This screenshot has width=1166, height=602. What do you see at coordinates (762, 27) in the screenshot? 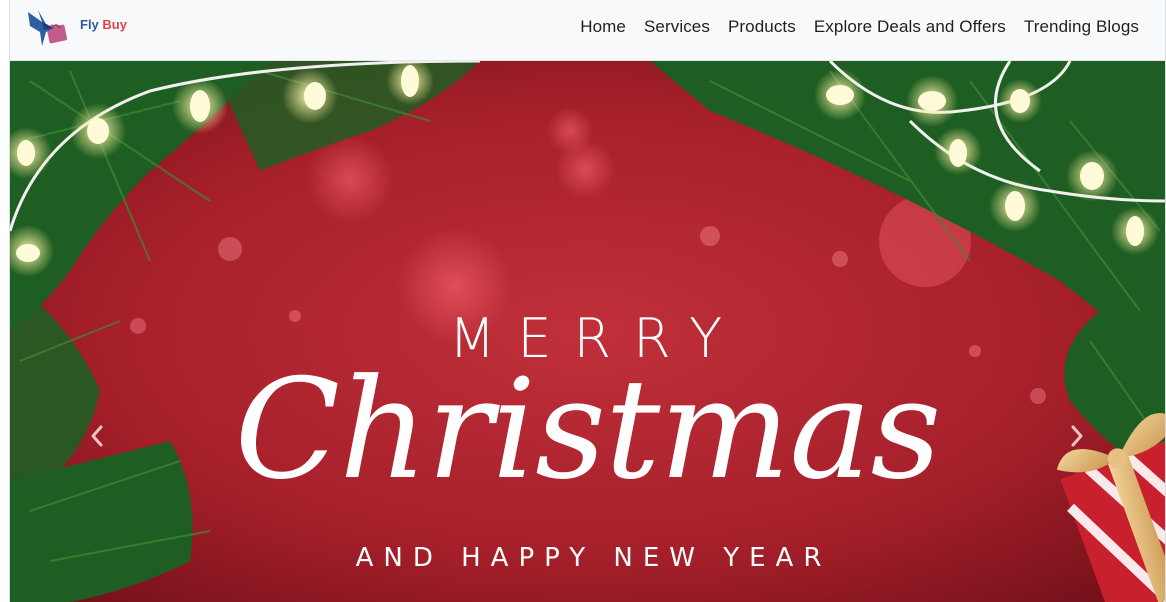
I see `nav-link-products: Products` at bounding box center [762, 27].